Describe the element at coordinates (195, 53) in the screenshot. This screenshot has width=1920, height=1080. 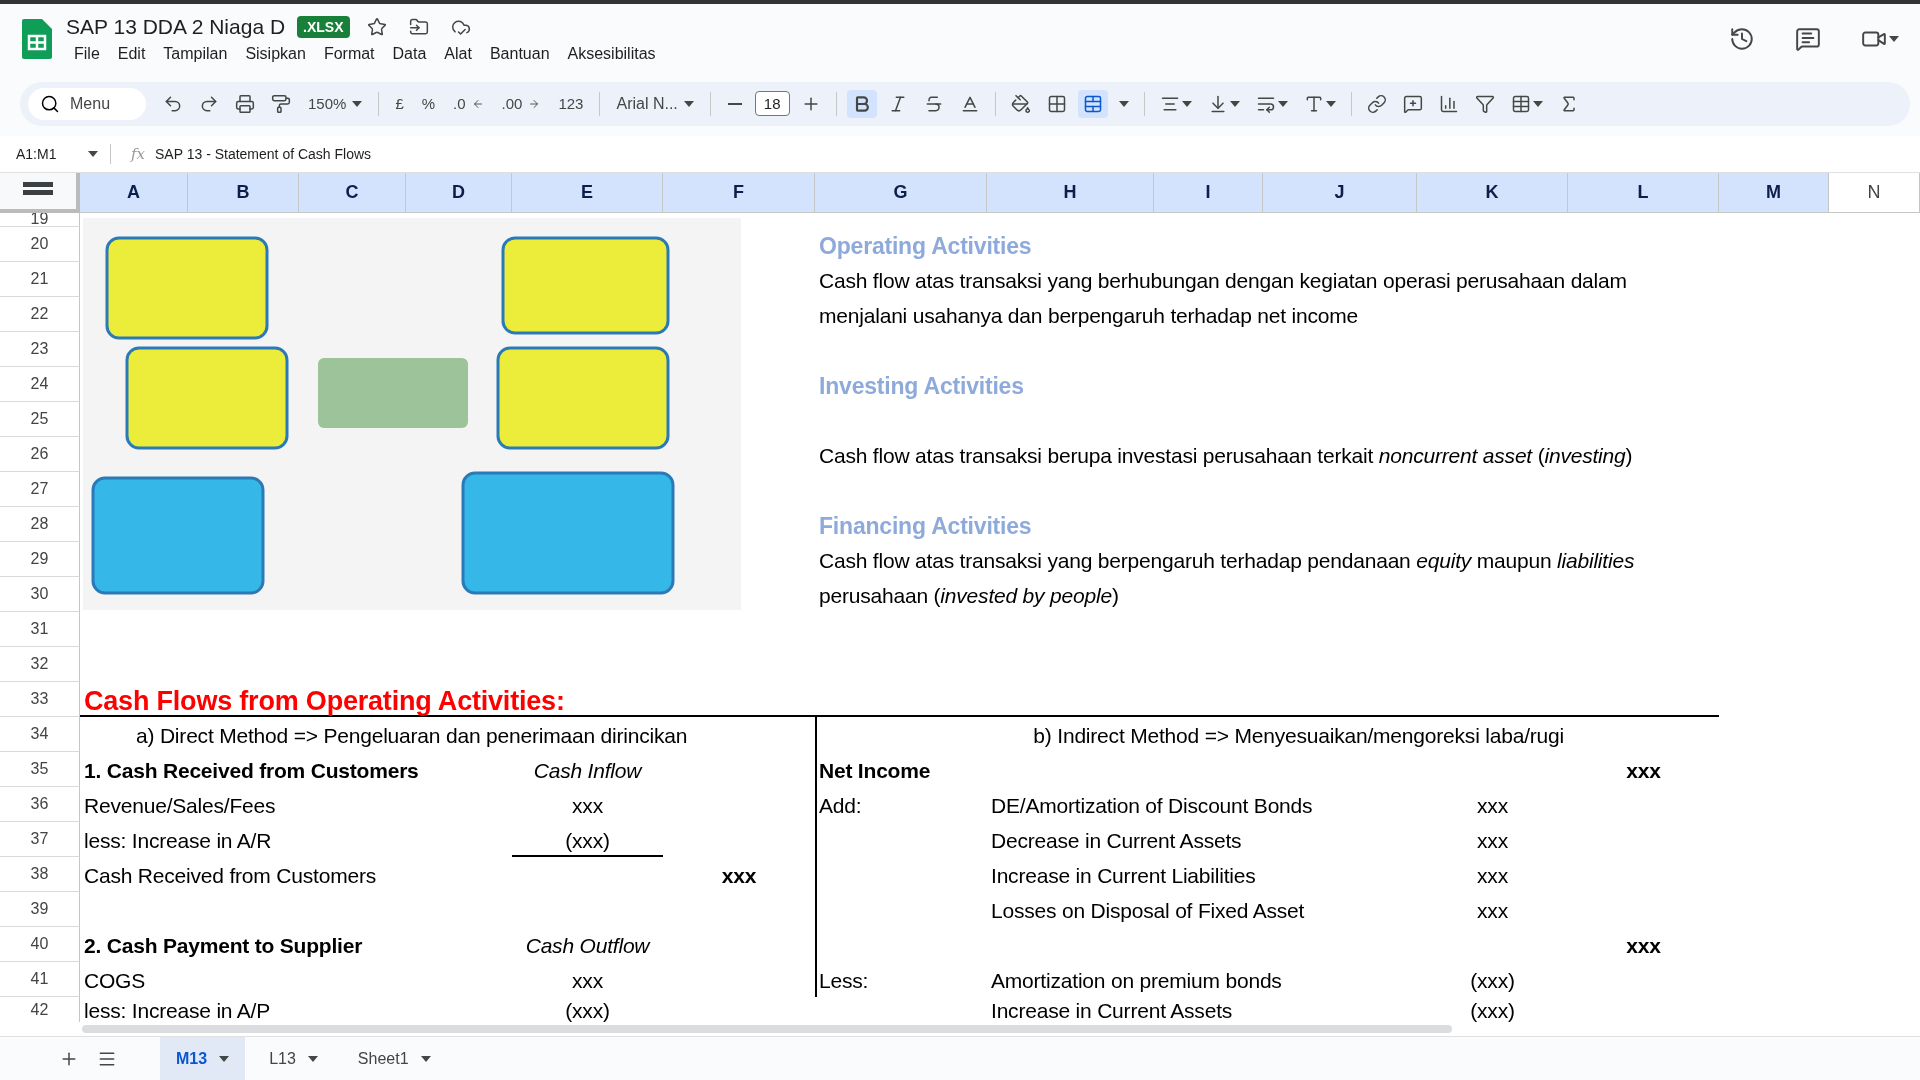
I see `menu-item: Tampilan` at that location.